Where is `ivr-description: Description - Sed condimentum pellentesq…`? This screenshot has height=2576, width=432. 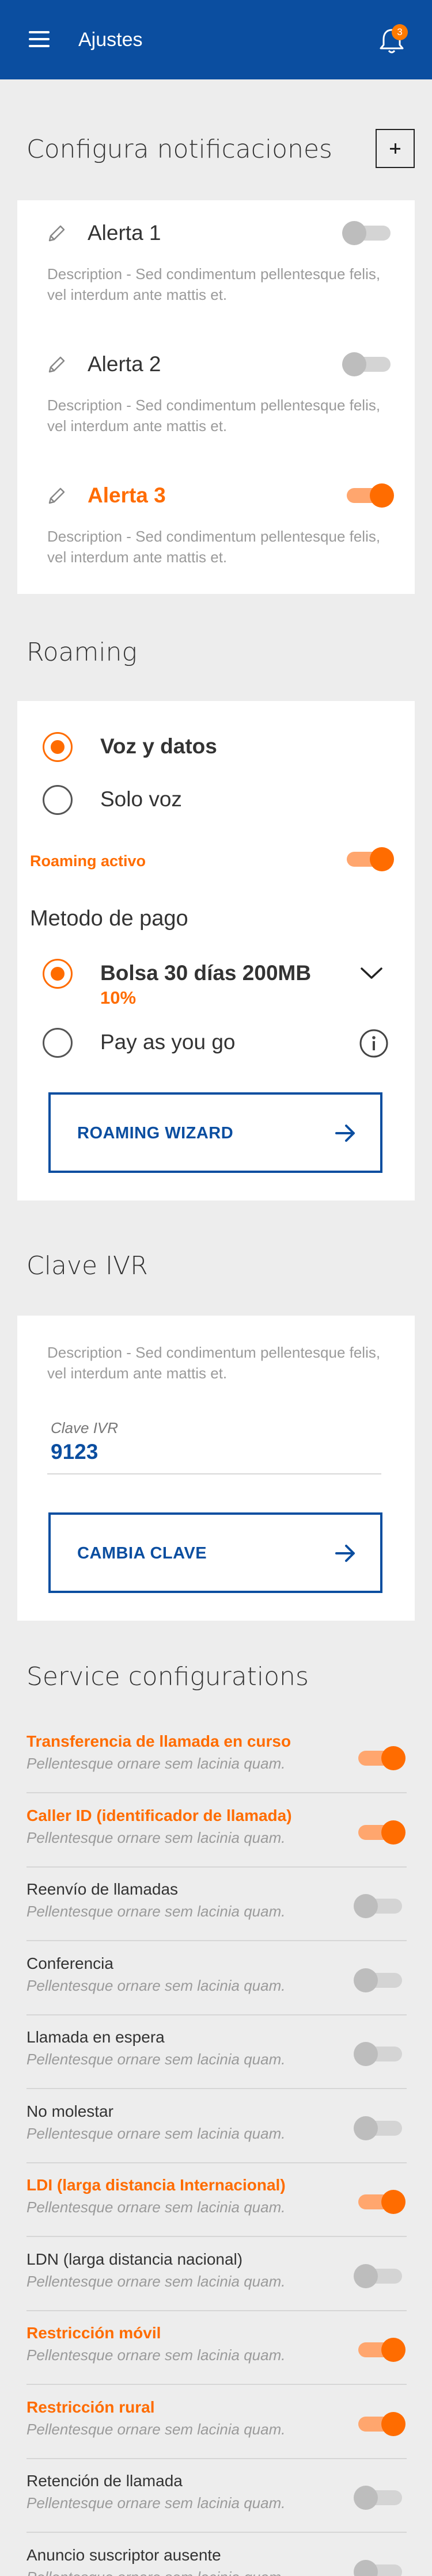 ivr-description: Description - Sed condimentum pellentesq… is located at coordinates (214, 1363).